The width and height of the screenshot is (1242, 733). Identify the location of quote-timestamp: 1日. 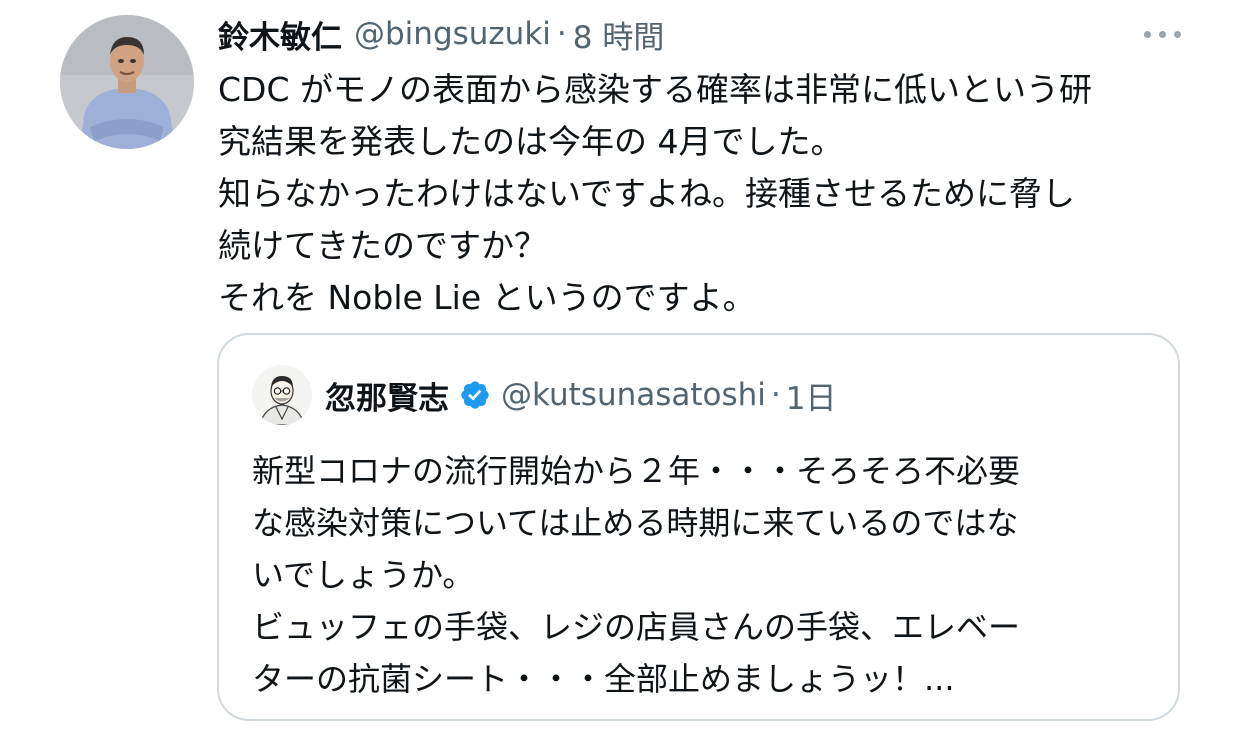
(811, 395).